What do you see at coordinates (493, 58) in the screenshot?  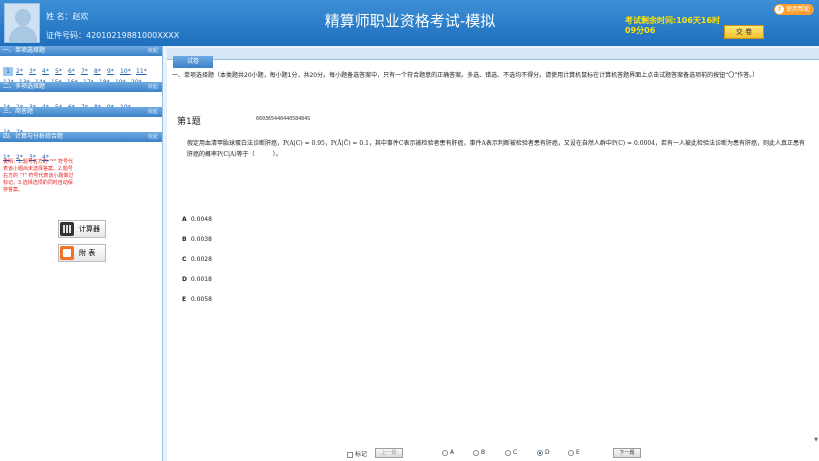 I see `tab-bar: 试卷` at bounding box center [493, 58].